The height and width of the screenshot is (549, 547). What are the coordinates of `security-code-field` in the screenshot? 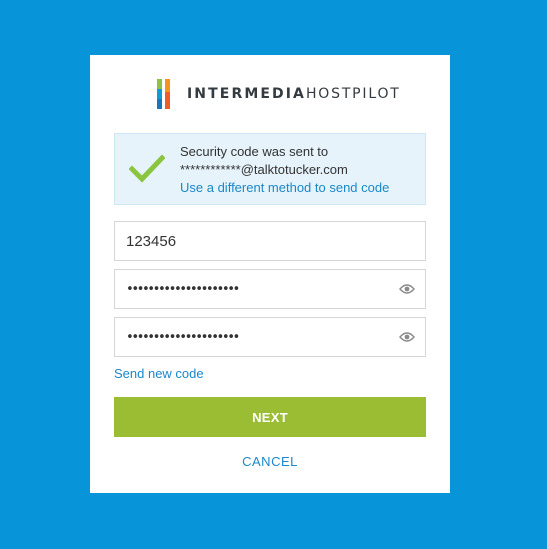 It's located at (270, 241).